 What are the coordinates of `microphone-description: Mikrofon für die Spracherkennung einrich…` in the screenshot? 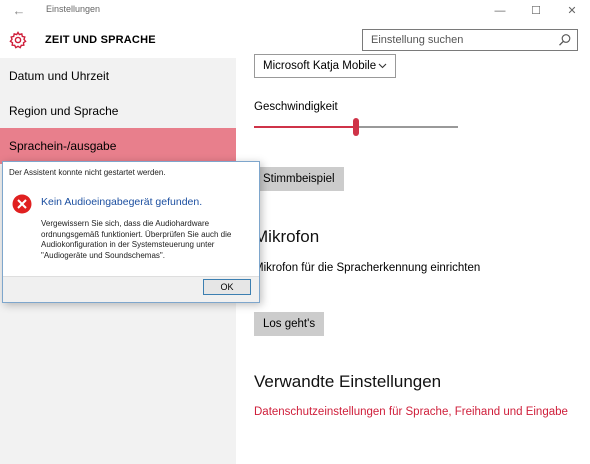 It's located at (367, 268).